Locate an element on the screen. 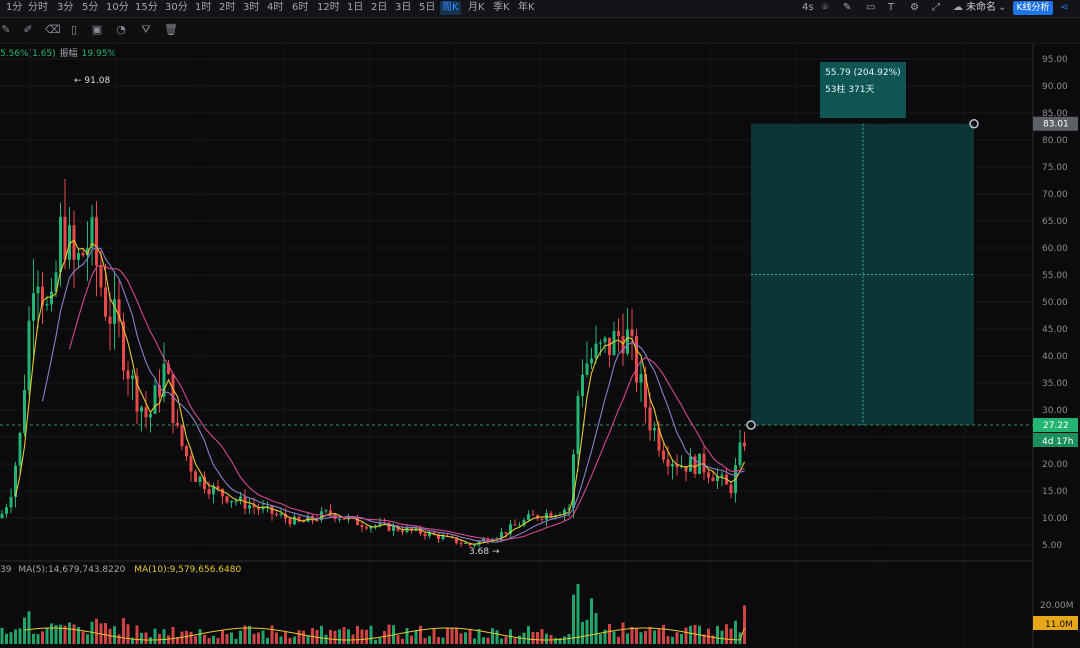 Image resolution: width=1080 pixels, height=648 pixels. measure-handle-start is located at coordinates (751, 425).